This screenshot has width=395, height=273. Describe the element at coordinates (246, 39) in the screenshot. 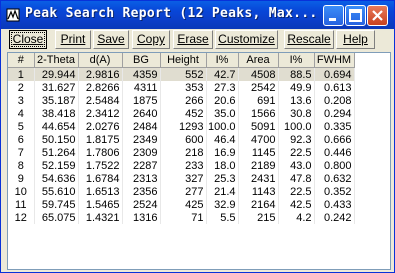

I see `customize-button: Customize` at that location.